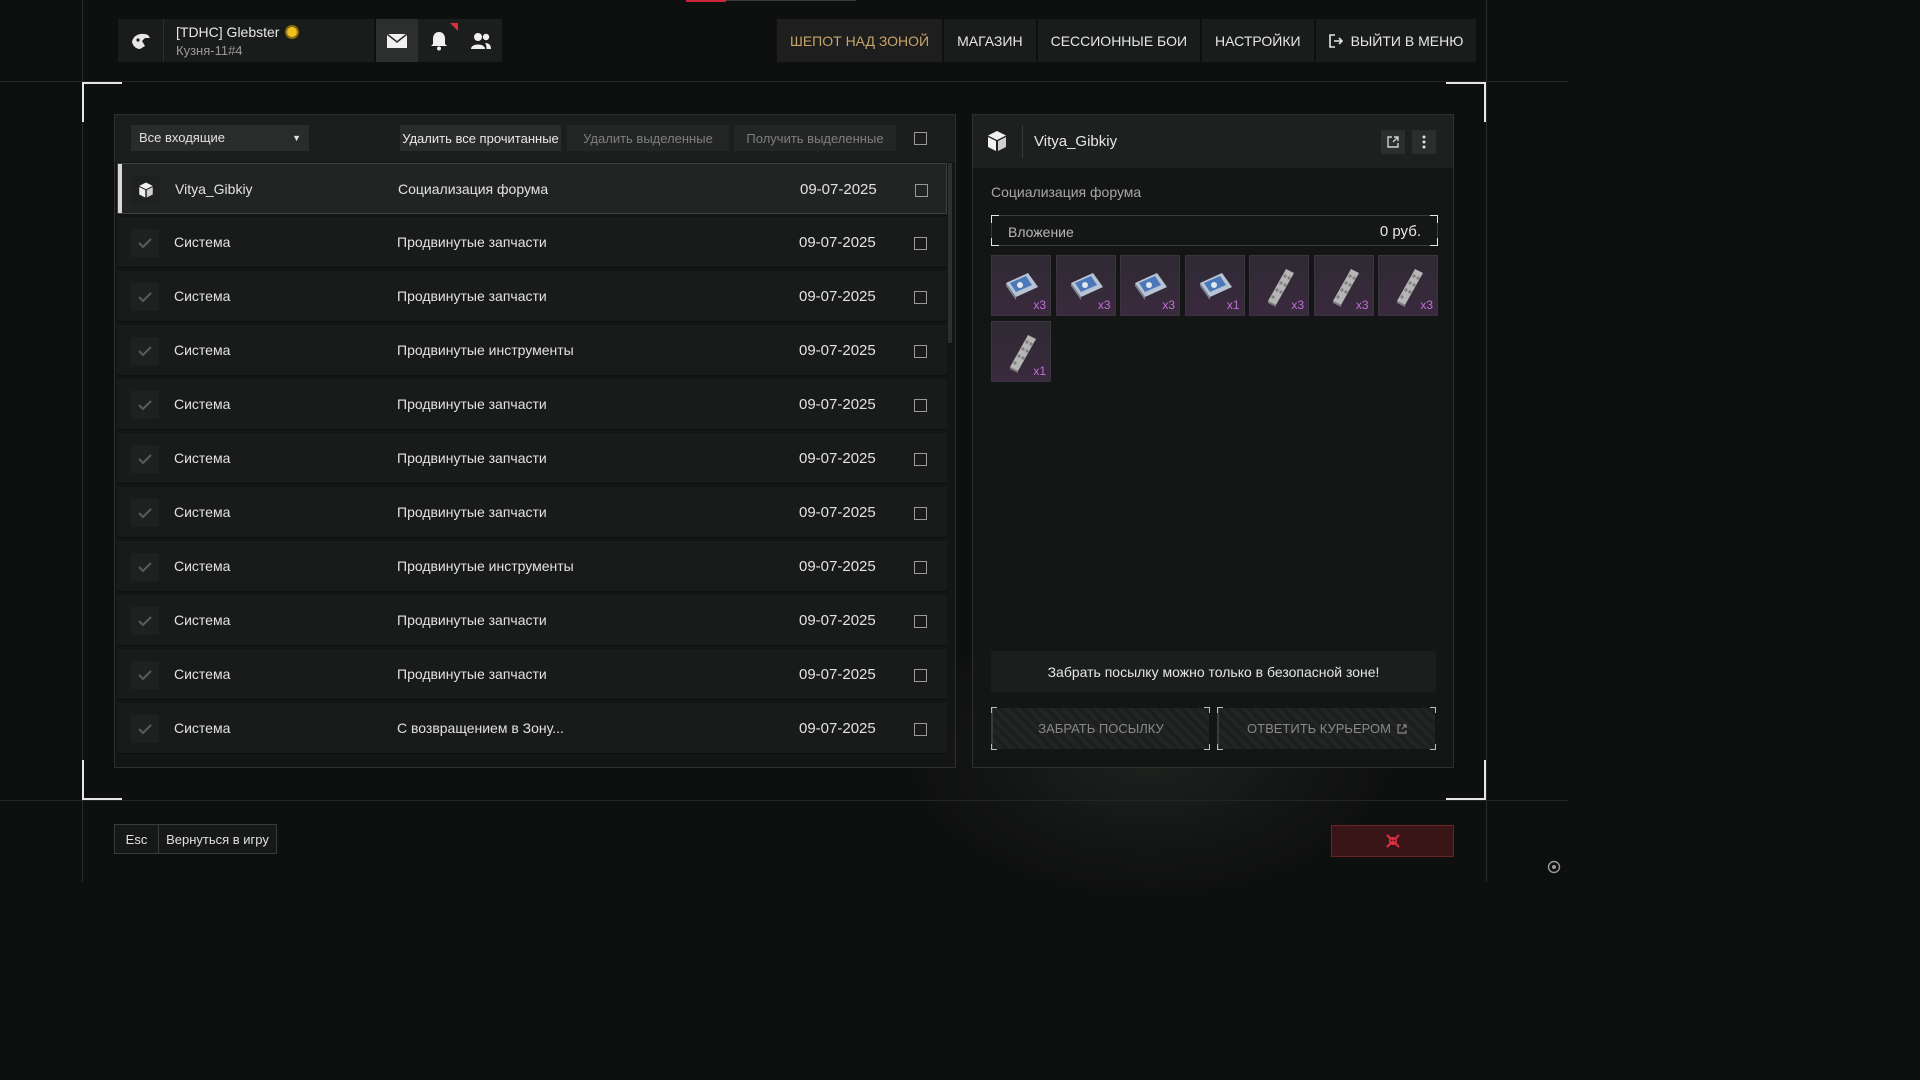  I want to click on inbox-filter-select: Все входящие ▼, so click(220, 138).